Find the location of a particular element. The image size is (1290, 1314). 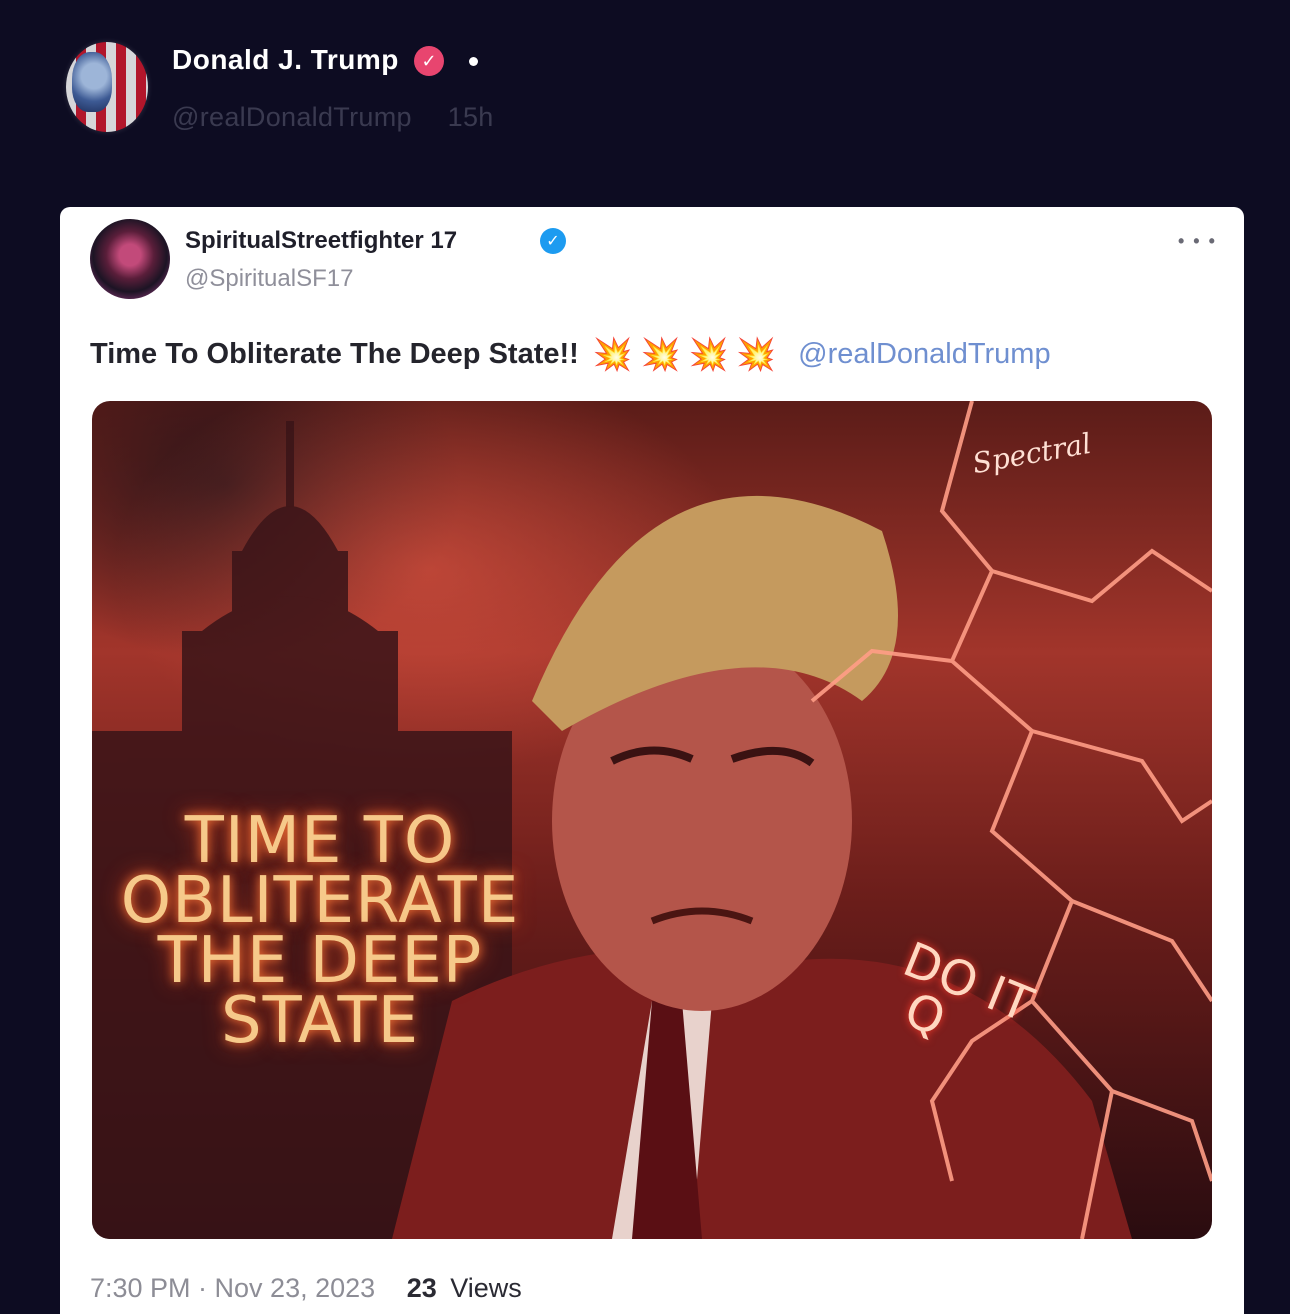

author-avatar is located at coordinates (107, 87).